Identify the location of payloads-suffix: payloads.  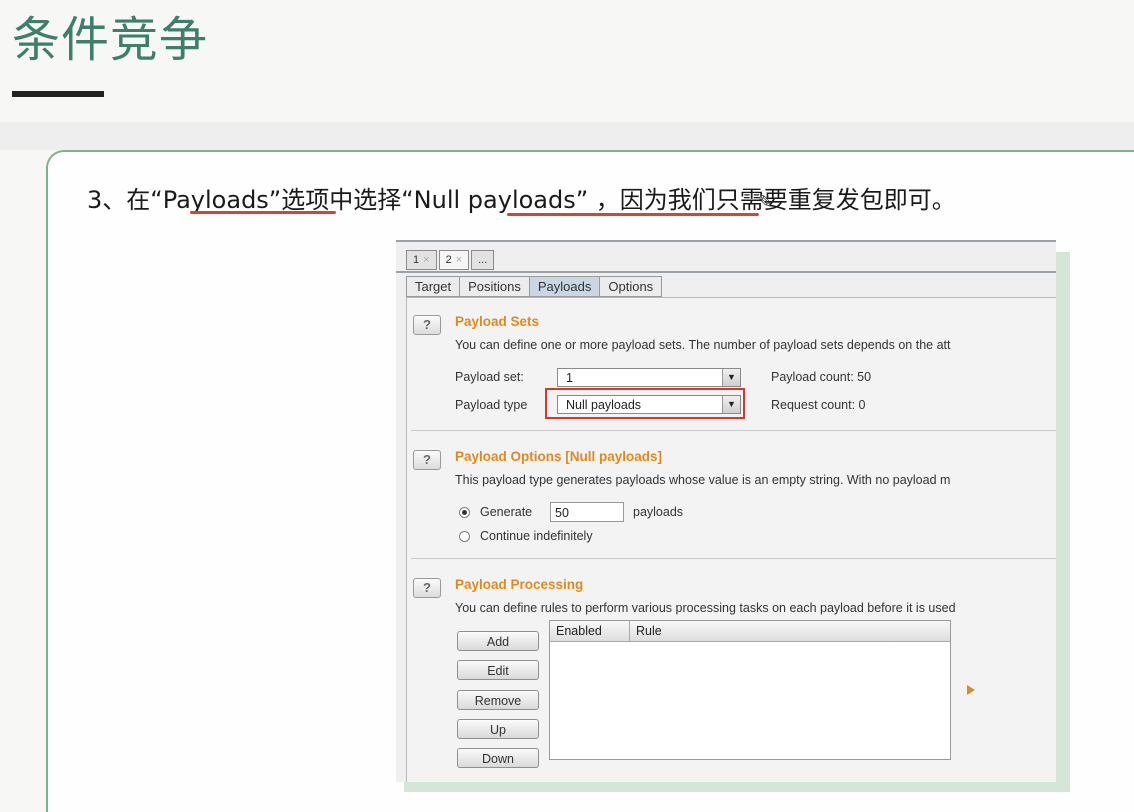
(658, 512).